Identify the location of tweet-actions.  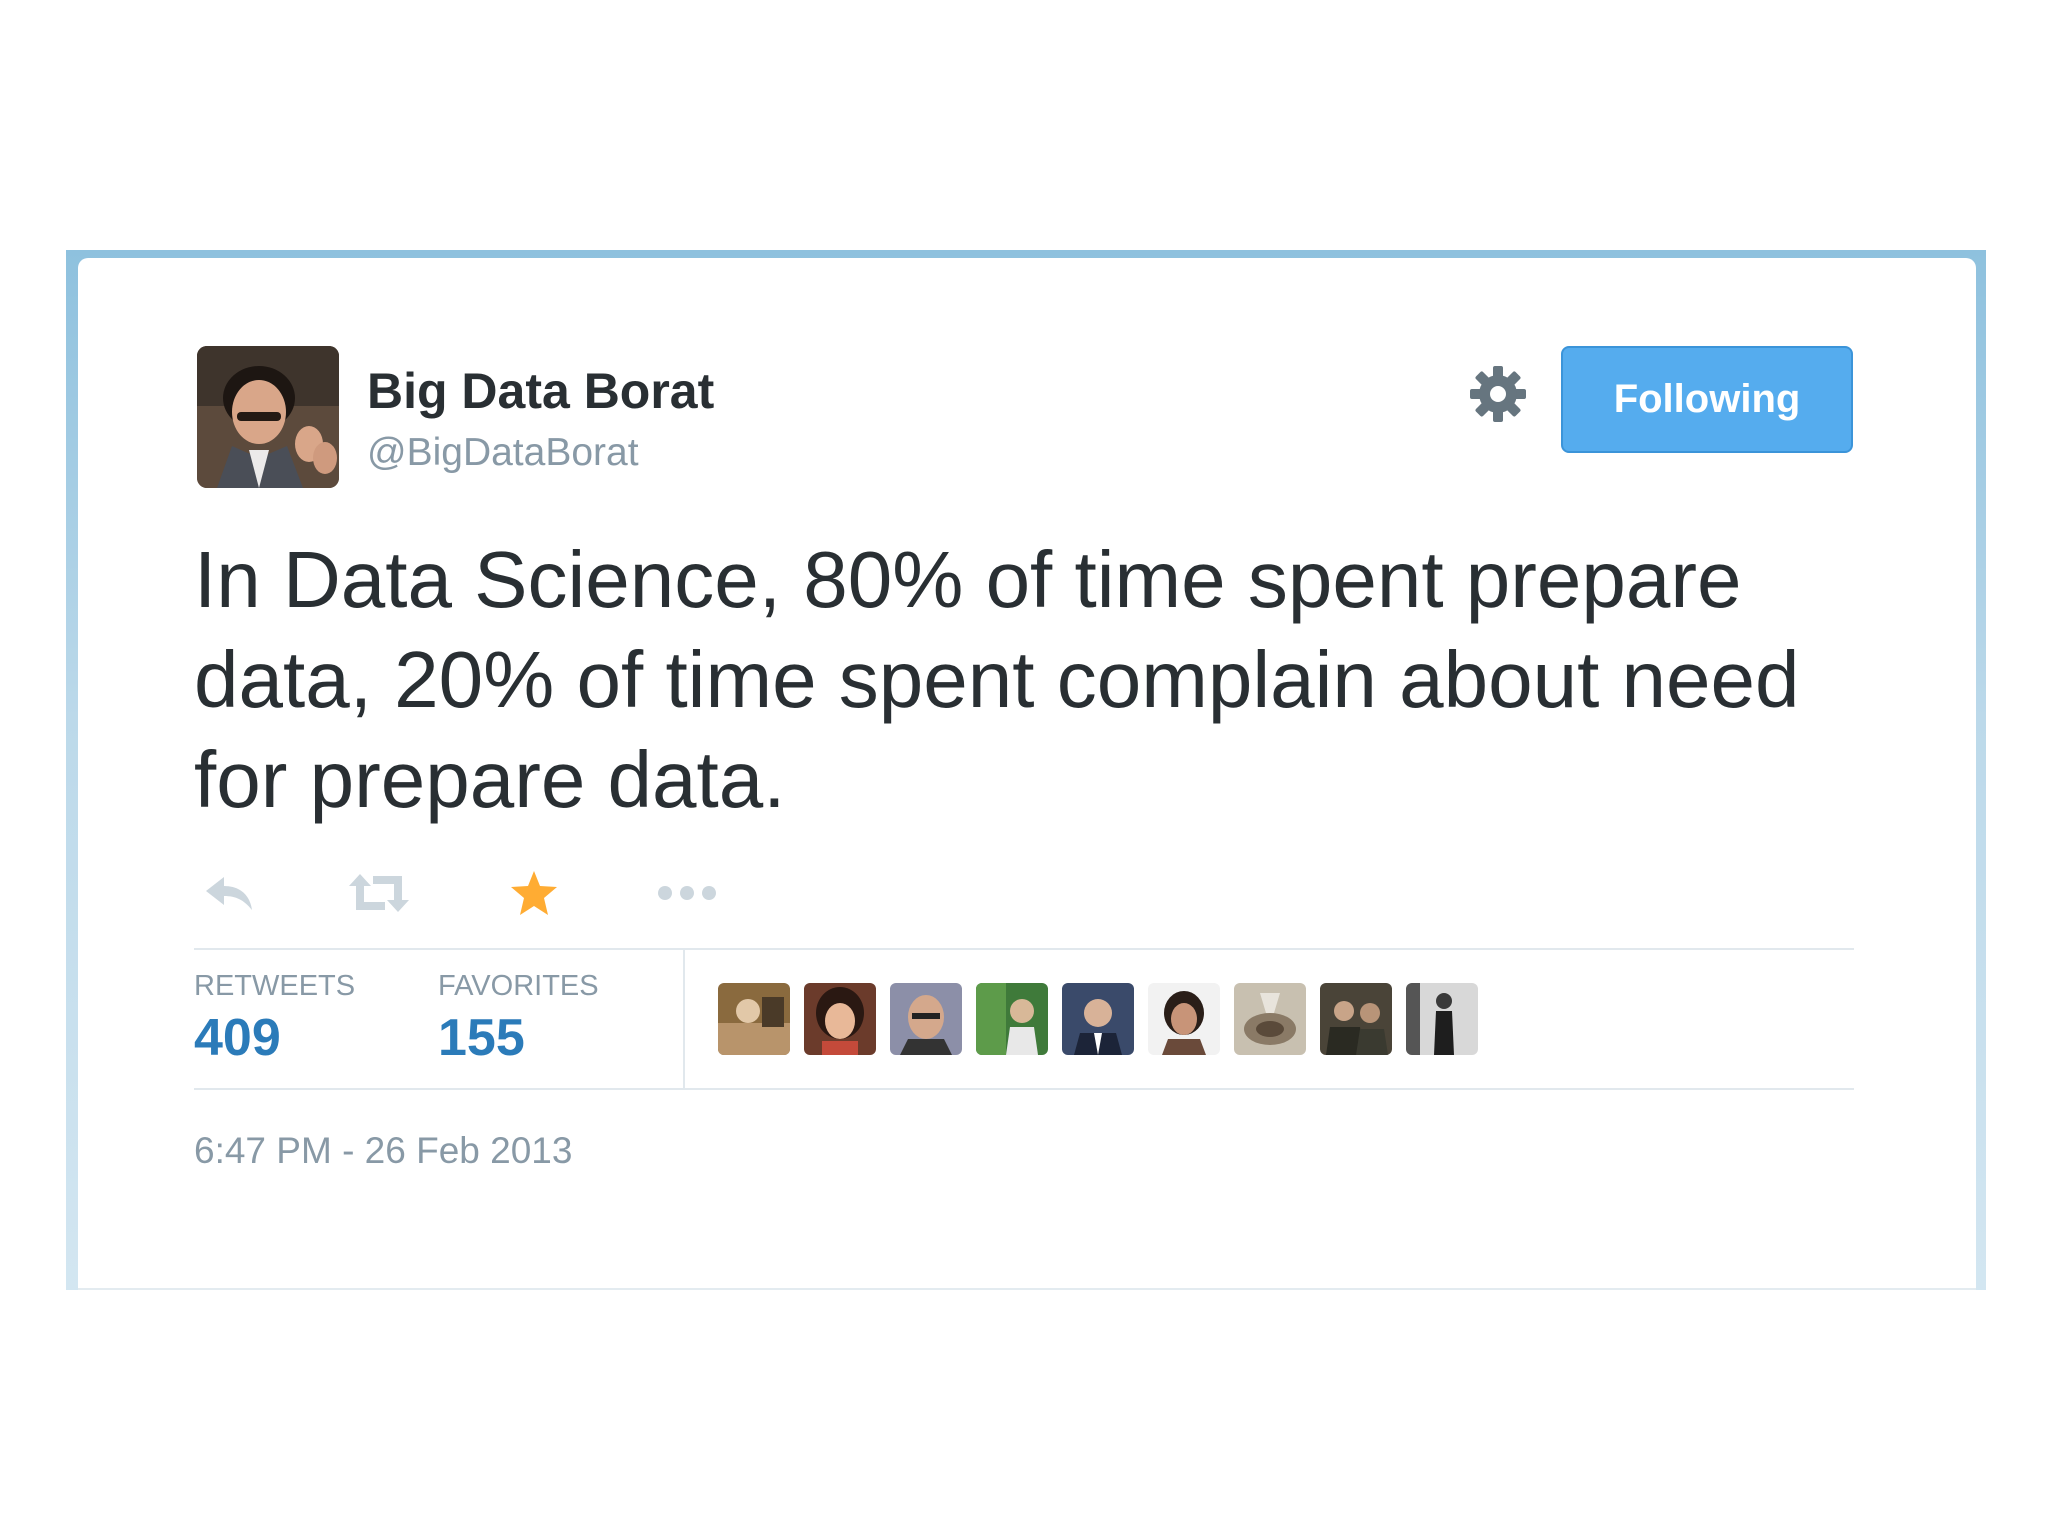
(494, 893).